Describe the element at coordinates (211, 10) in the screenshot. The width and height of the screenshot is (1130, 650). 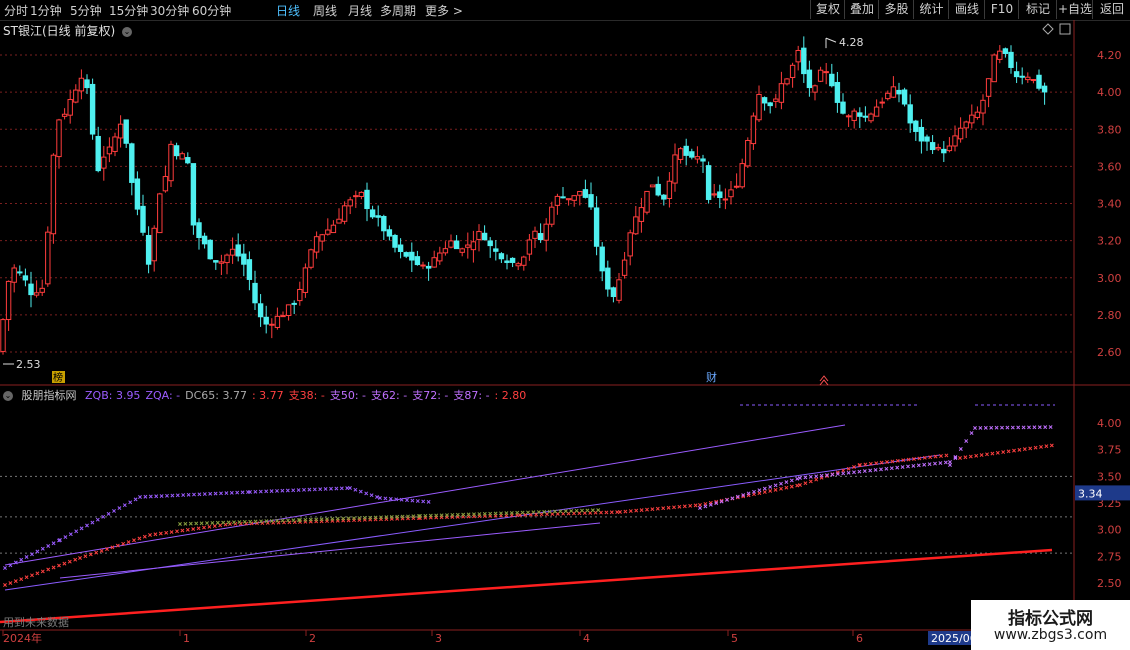
I see `period-tab-5: 60分钟` at that location.